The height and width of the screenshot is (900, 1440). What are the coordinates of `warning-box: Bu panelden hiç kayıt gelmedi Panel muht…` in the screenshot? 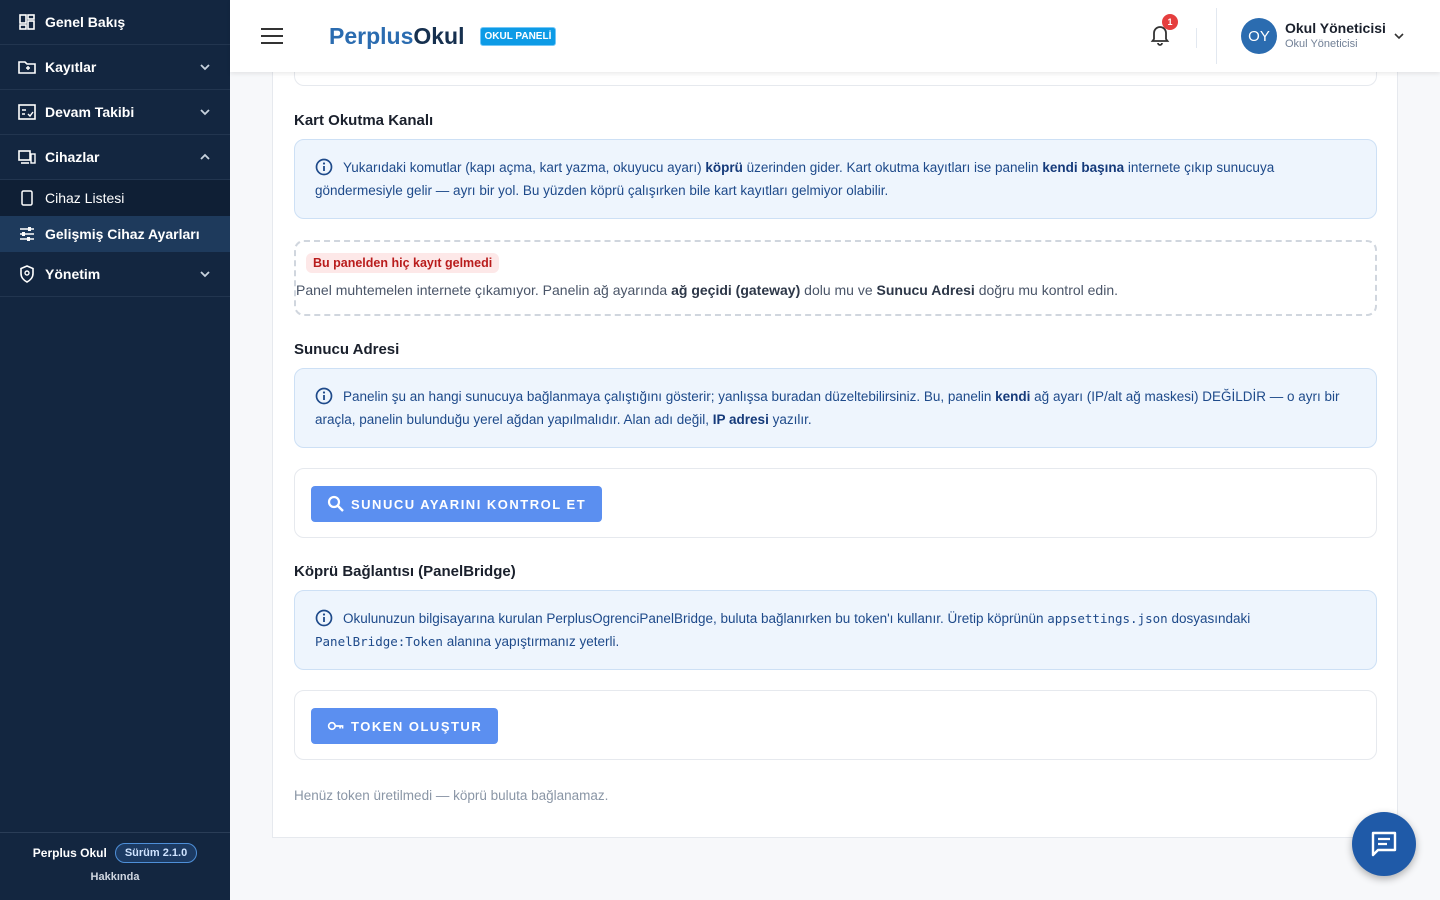 It's located at (835, 278).